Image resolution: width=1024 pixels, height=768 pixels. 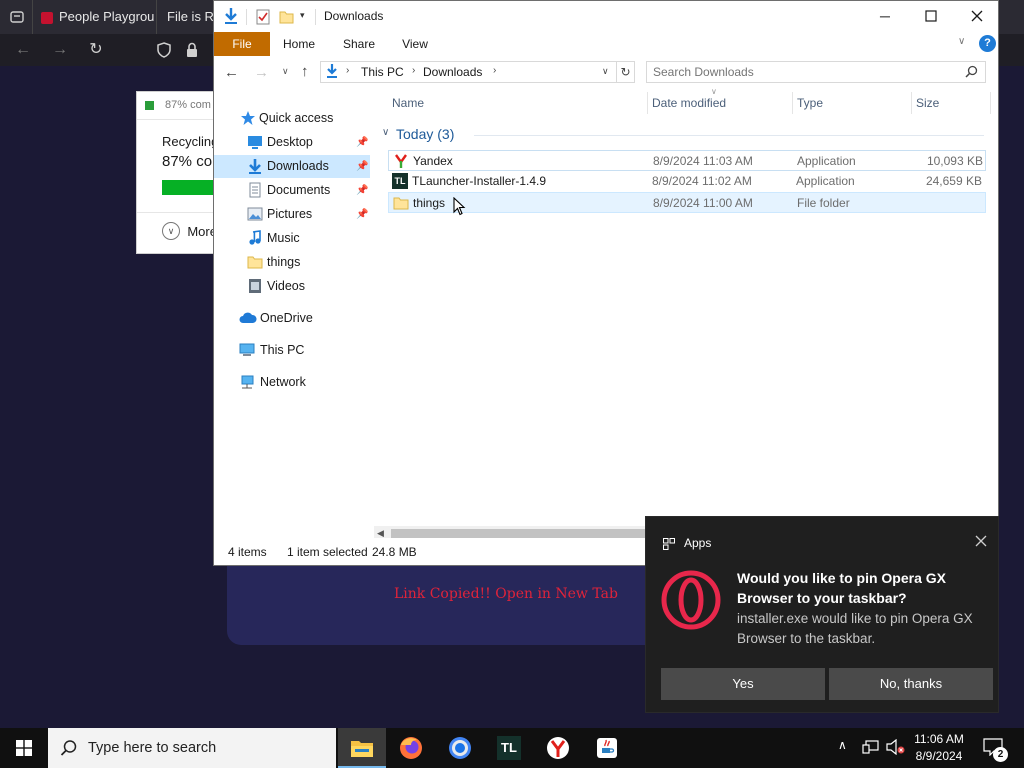 I want to click on maximize-icon, so click(x=931, y=16).